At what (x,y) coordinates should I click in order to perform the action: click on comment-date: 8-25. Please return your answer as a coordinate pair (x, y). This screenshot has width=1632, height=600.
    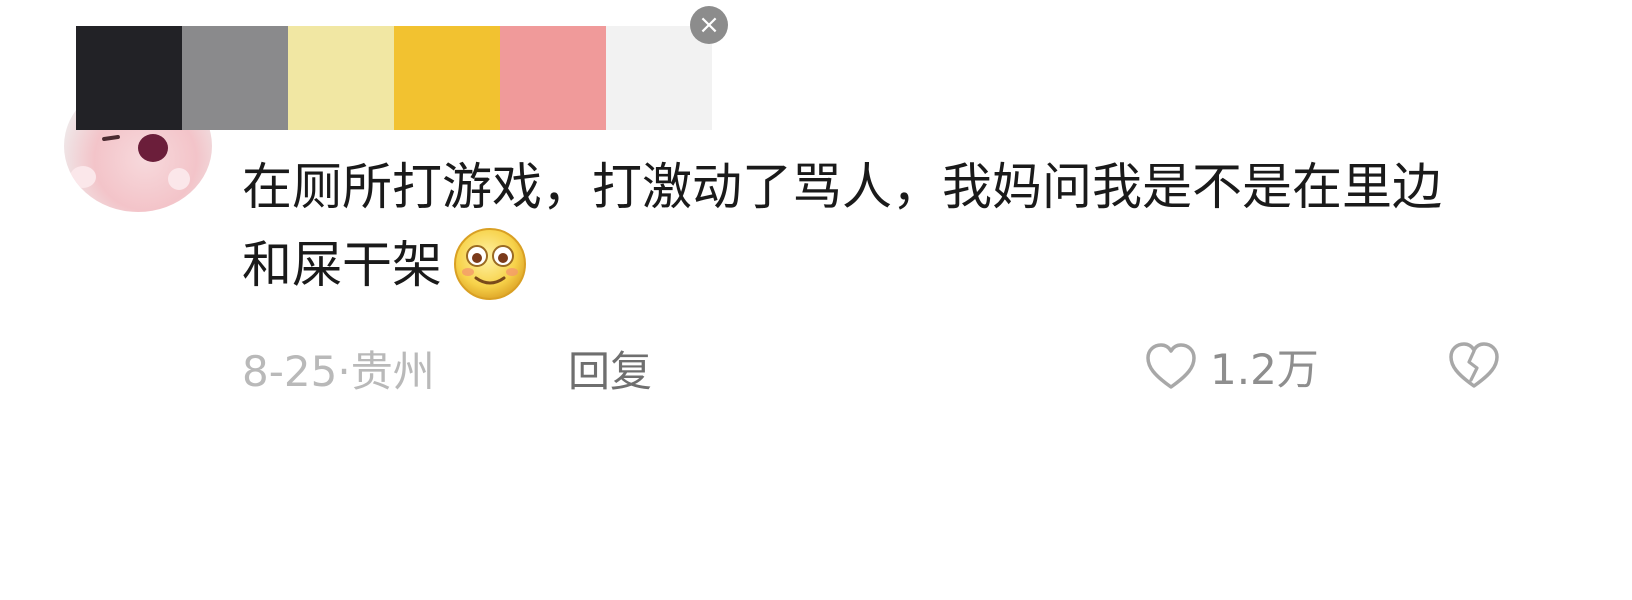
    Looking at the image, I should click on (290, 371).